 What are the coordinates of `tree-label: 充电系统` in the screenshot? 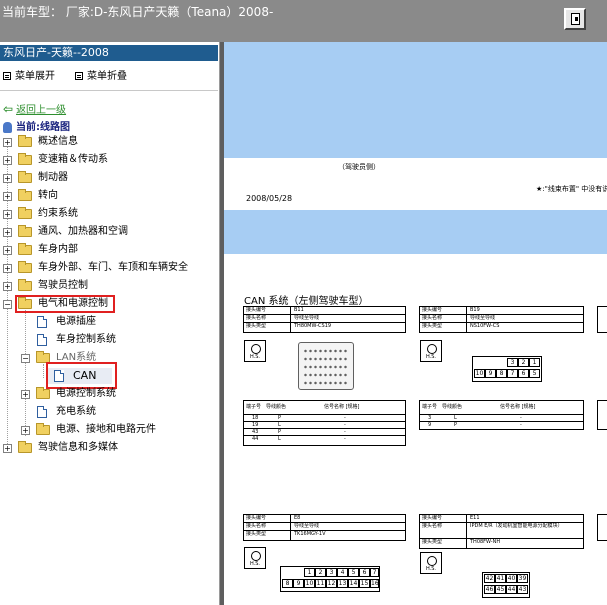 It's located at (76, 411).